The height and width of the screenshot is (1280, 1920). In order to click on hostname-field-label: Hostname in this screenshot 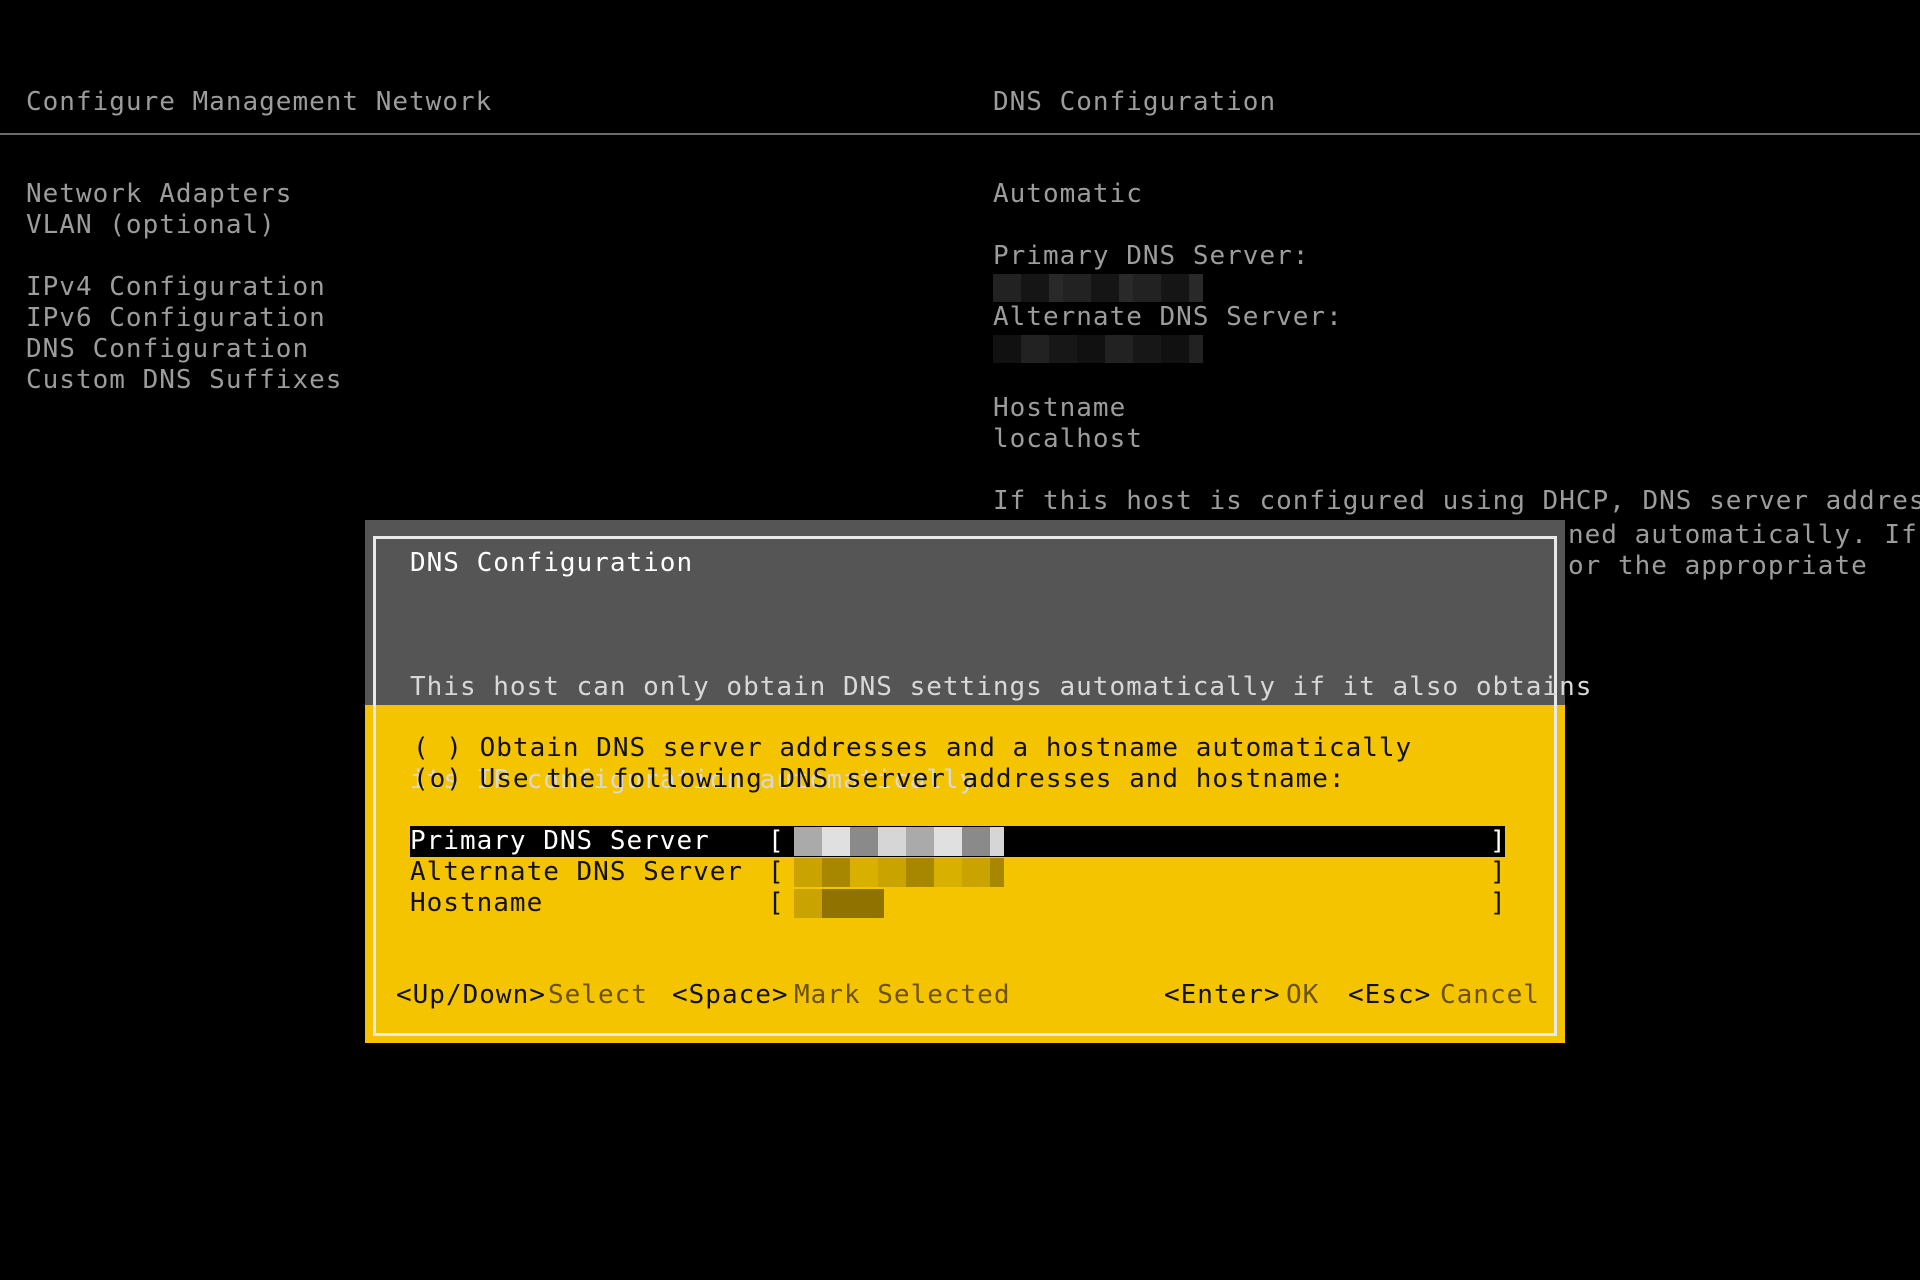, I will do `click(477, 903)`.